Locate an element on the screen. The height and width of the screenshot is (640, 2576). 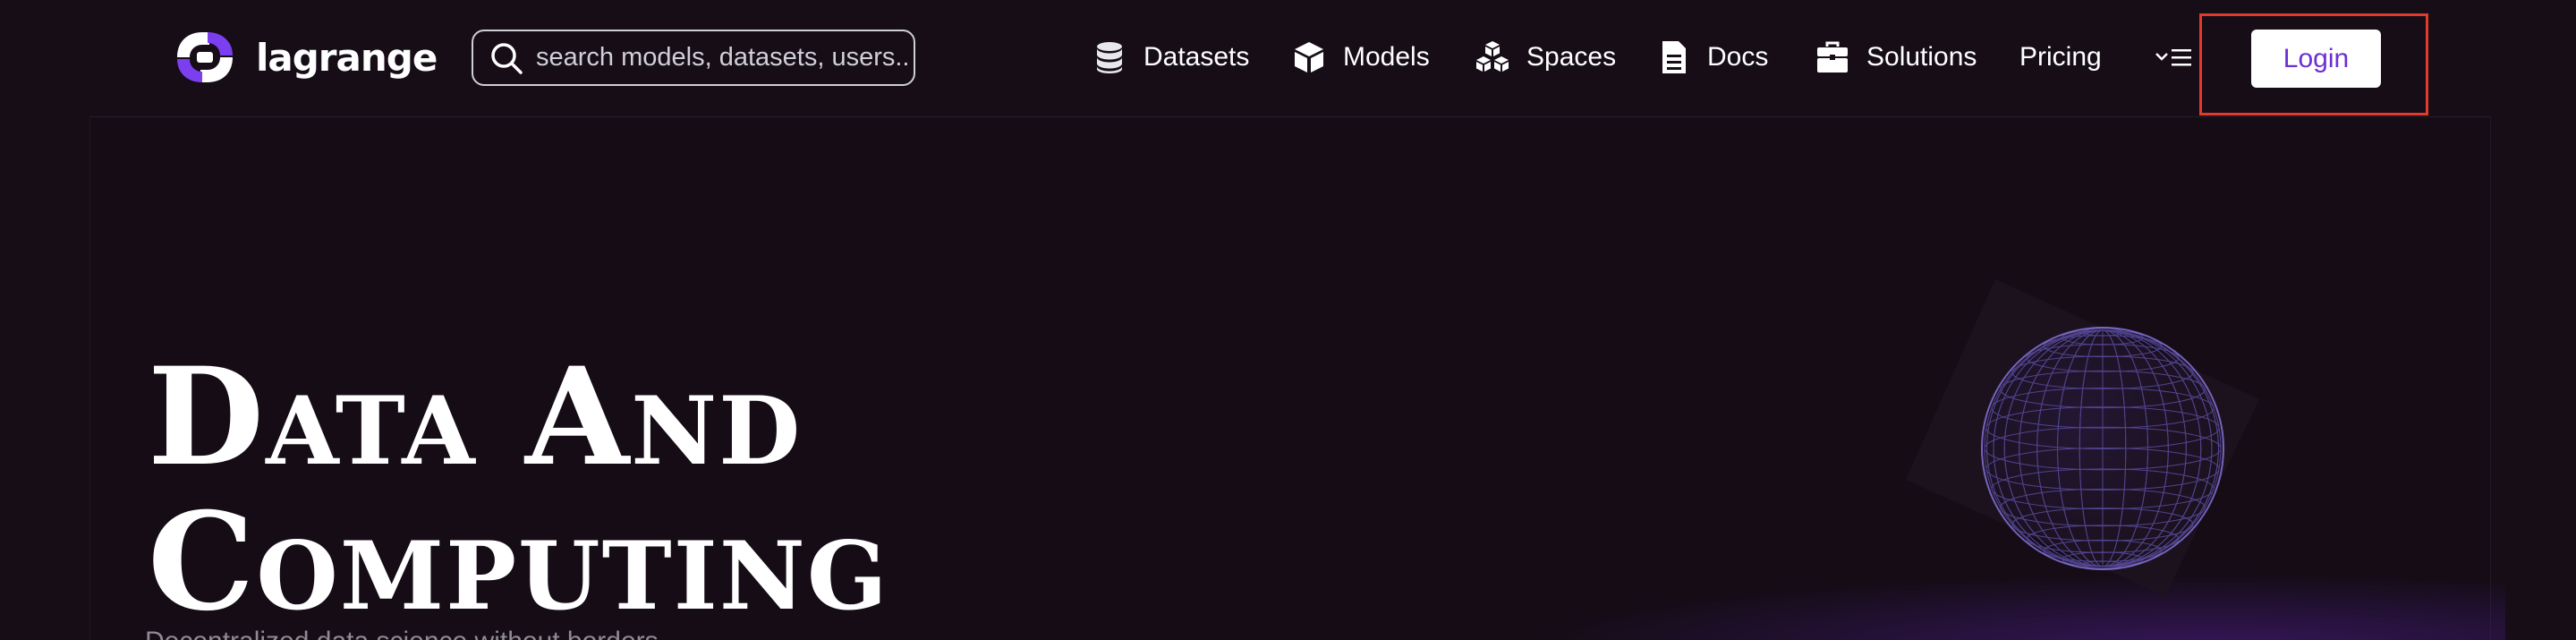
more-menu-toggle is located at coordinates (2174, 57).